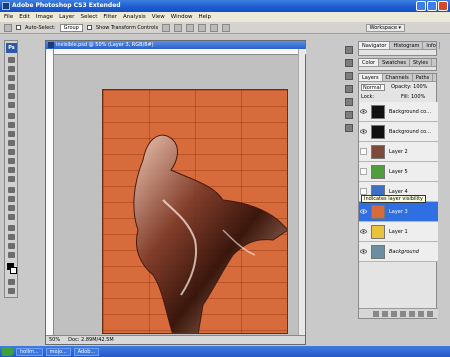 The width and height of the screenshot is (450, 357). What do you see at coordinates (88, 17) in the screenshot?
I see `menu-select: Select` at bounding box center [88, 17].